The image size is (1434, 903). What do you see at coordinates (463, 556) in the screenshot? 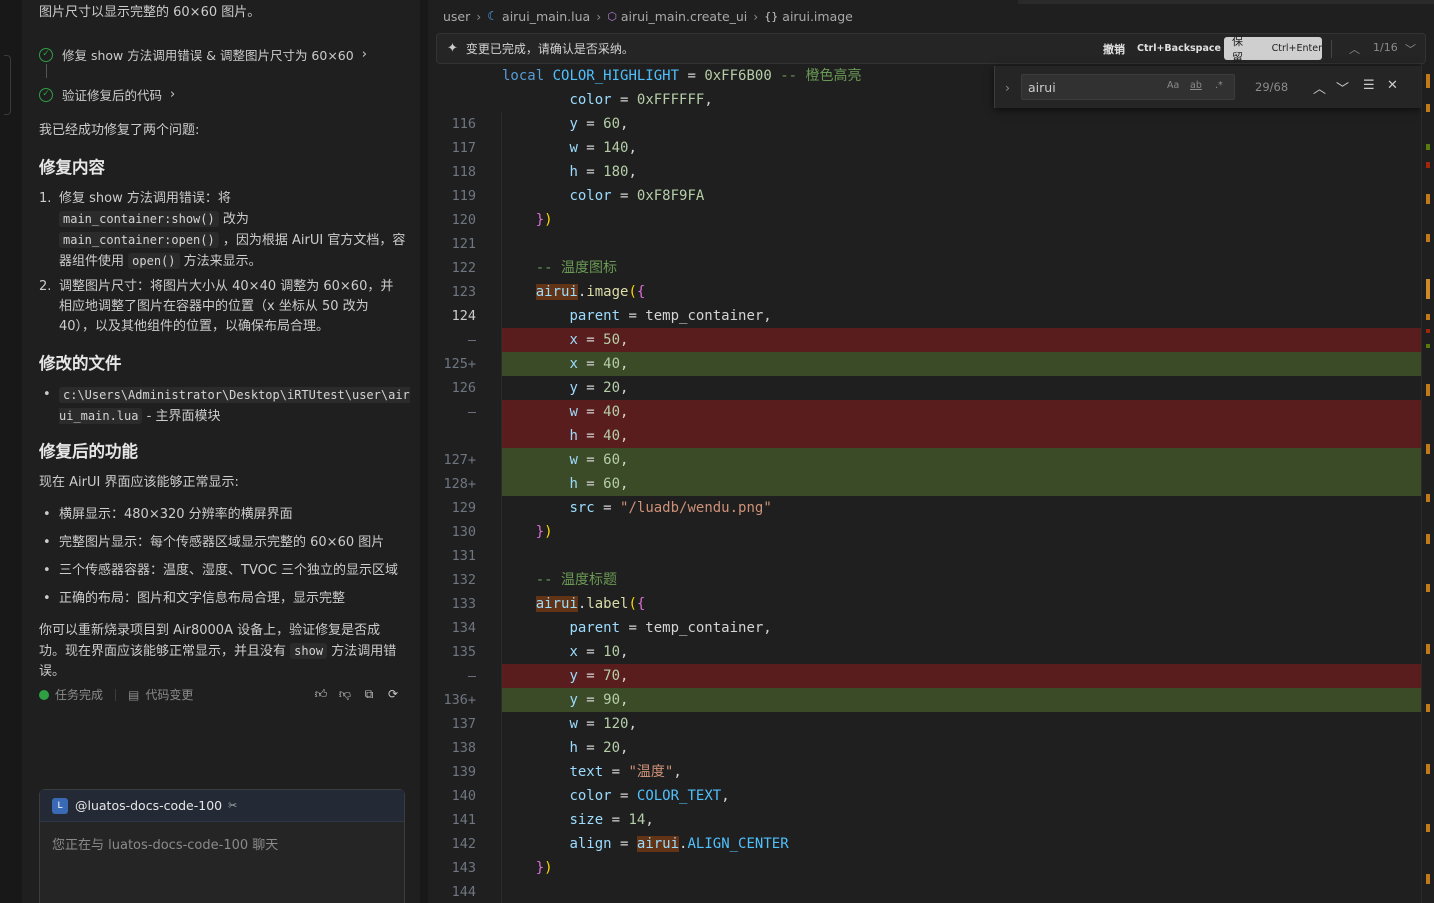
I see `line-number: 131` at bounding box center [463, 556].